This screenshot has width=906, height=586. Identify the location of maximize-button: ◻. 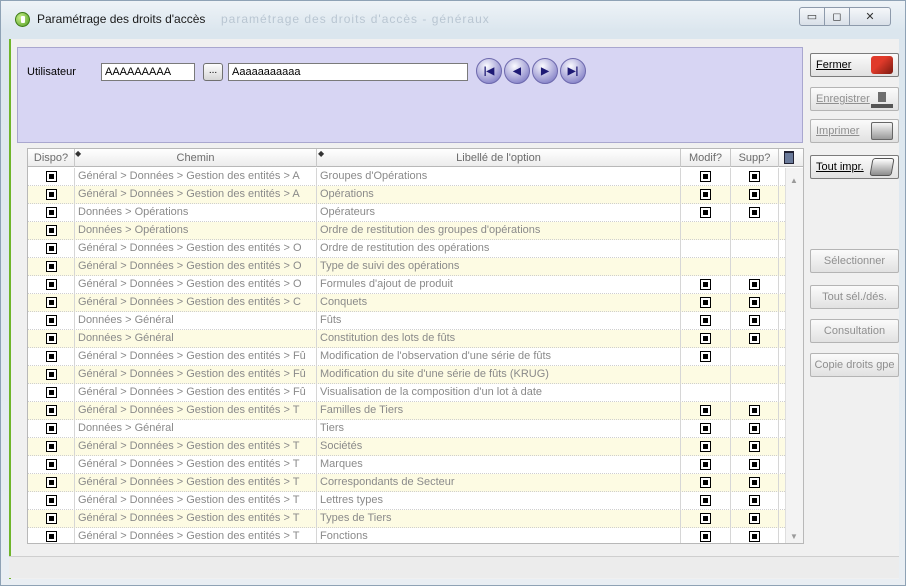
(837, 16).